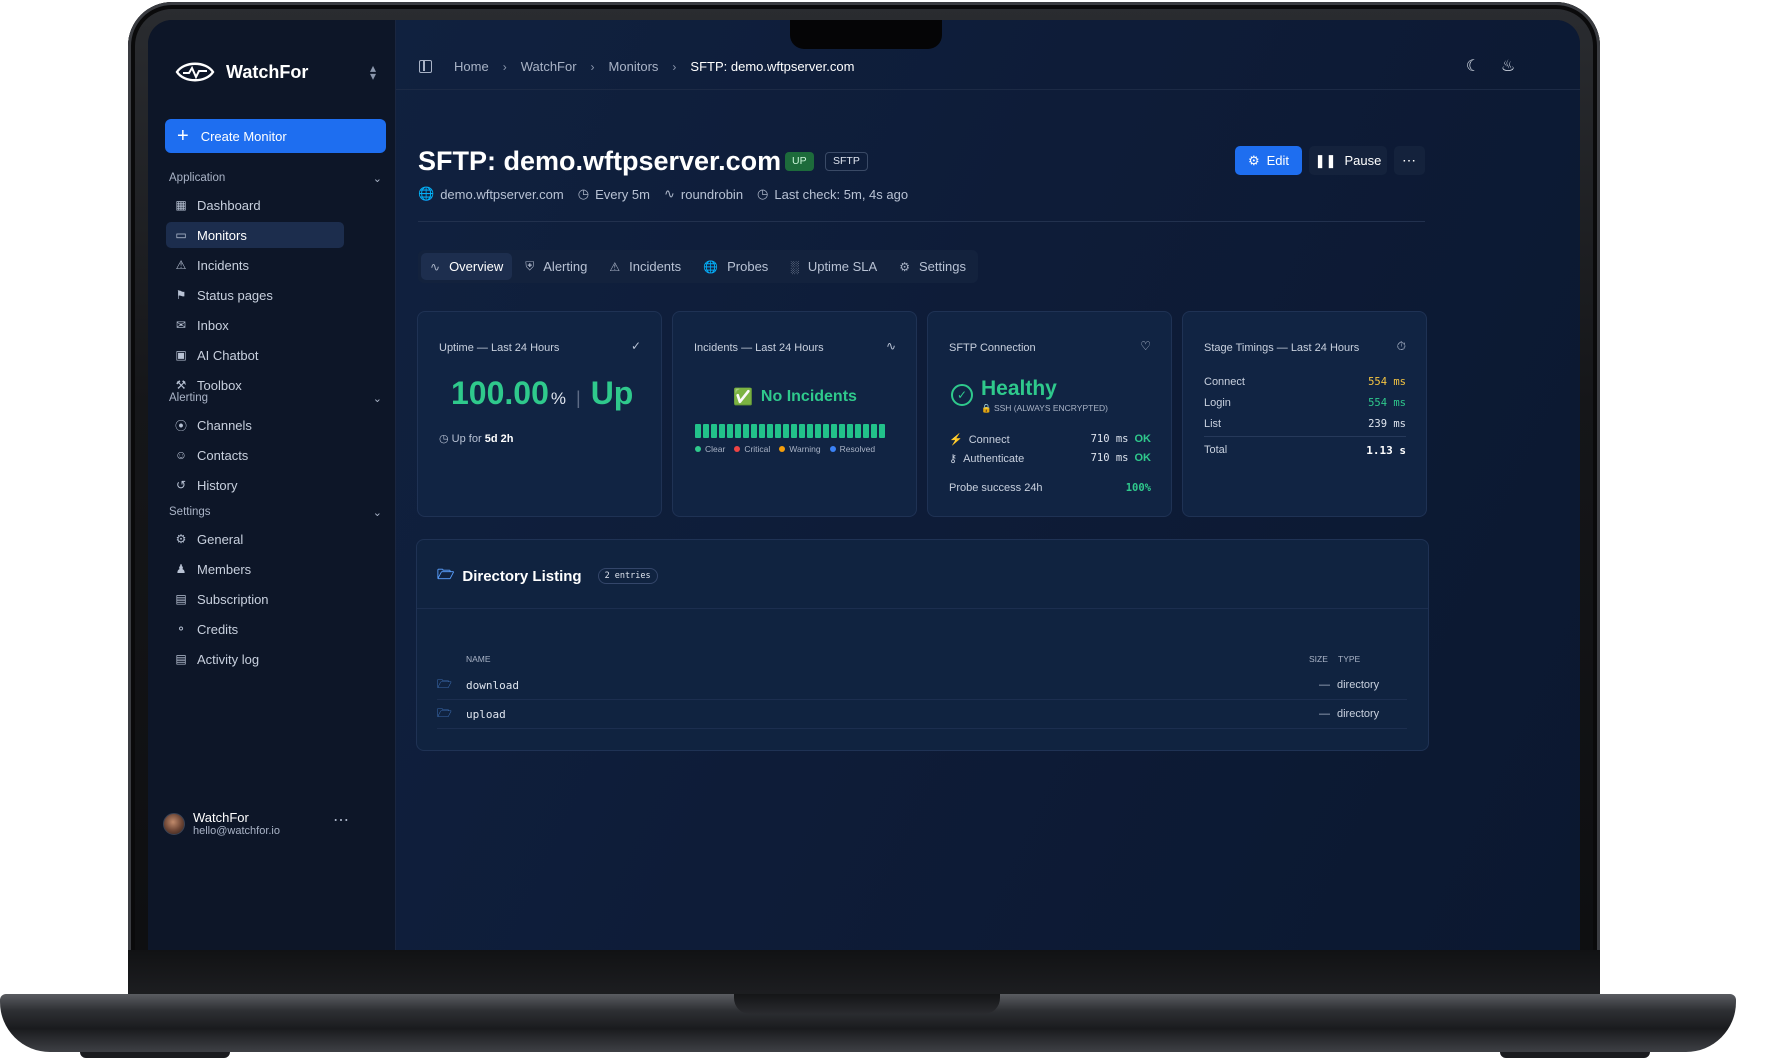 The height and width of the screenshot is (1063, 1777). I want to click on user-name: WatchFor, so click(221, 817).